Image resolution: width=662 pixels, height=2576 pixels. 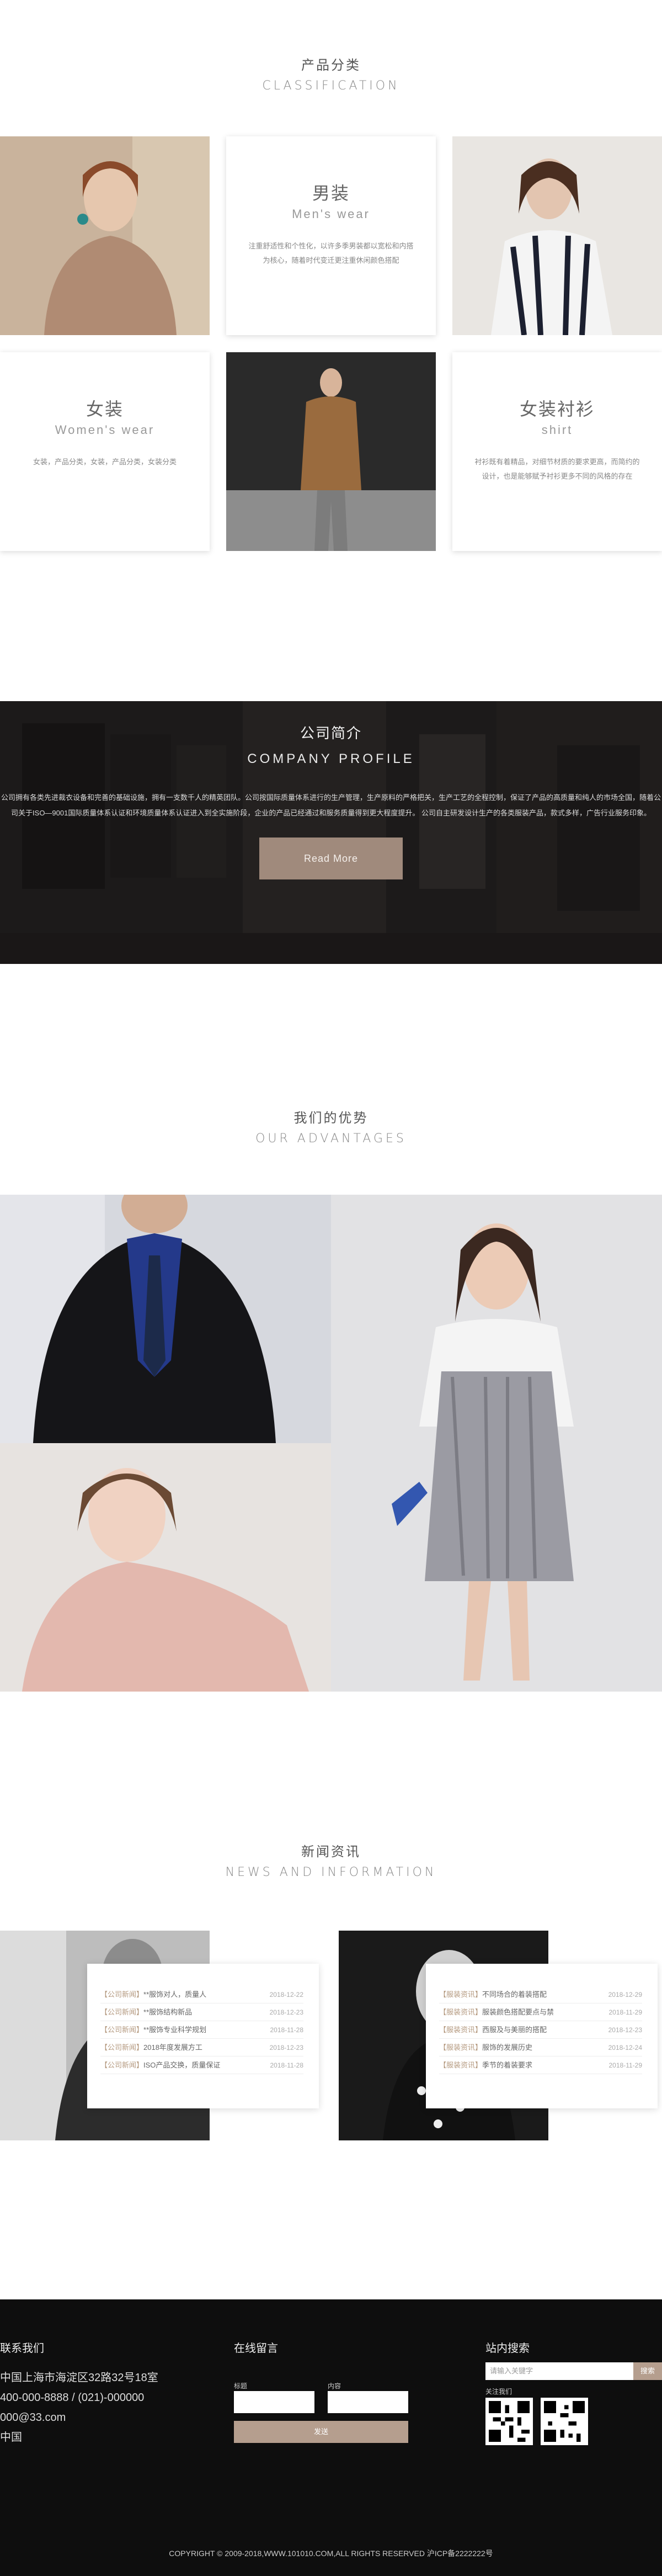 I want to click on message-name-label: 标题, so click(x=241, y=2386).